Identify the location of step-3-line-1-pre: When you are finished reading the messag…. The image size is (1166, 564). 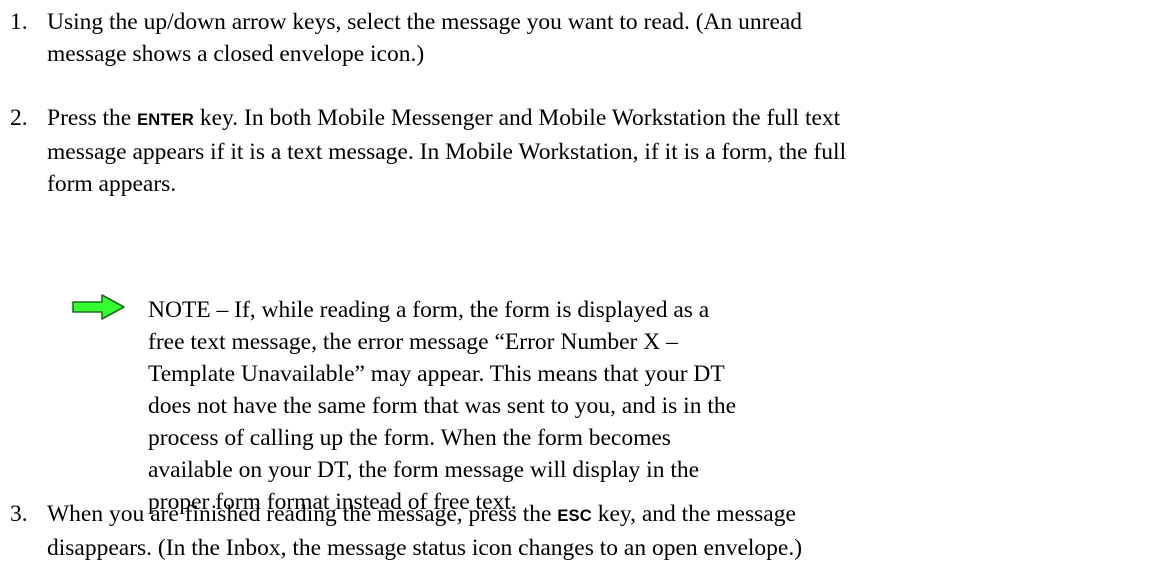
(302, 514).